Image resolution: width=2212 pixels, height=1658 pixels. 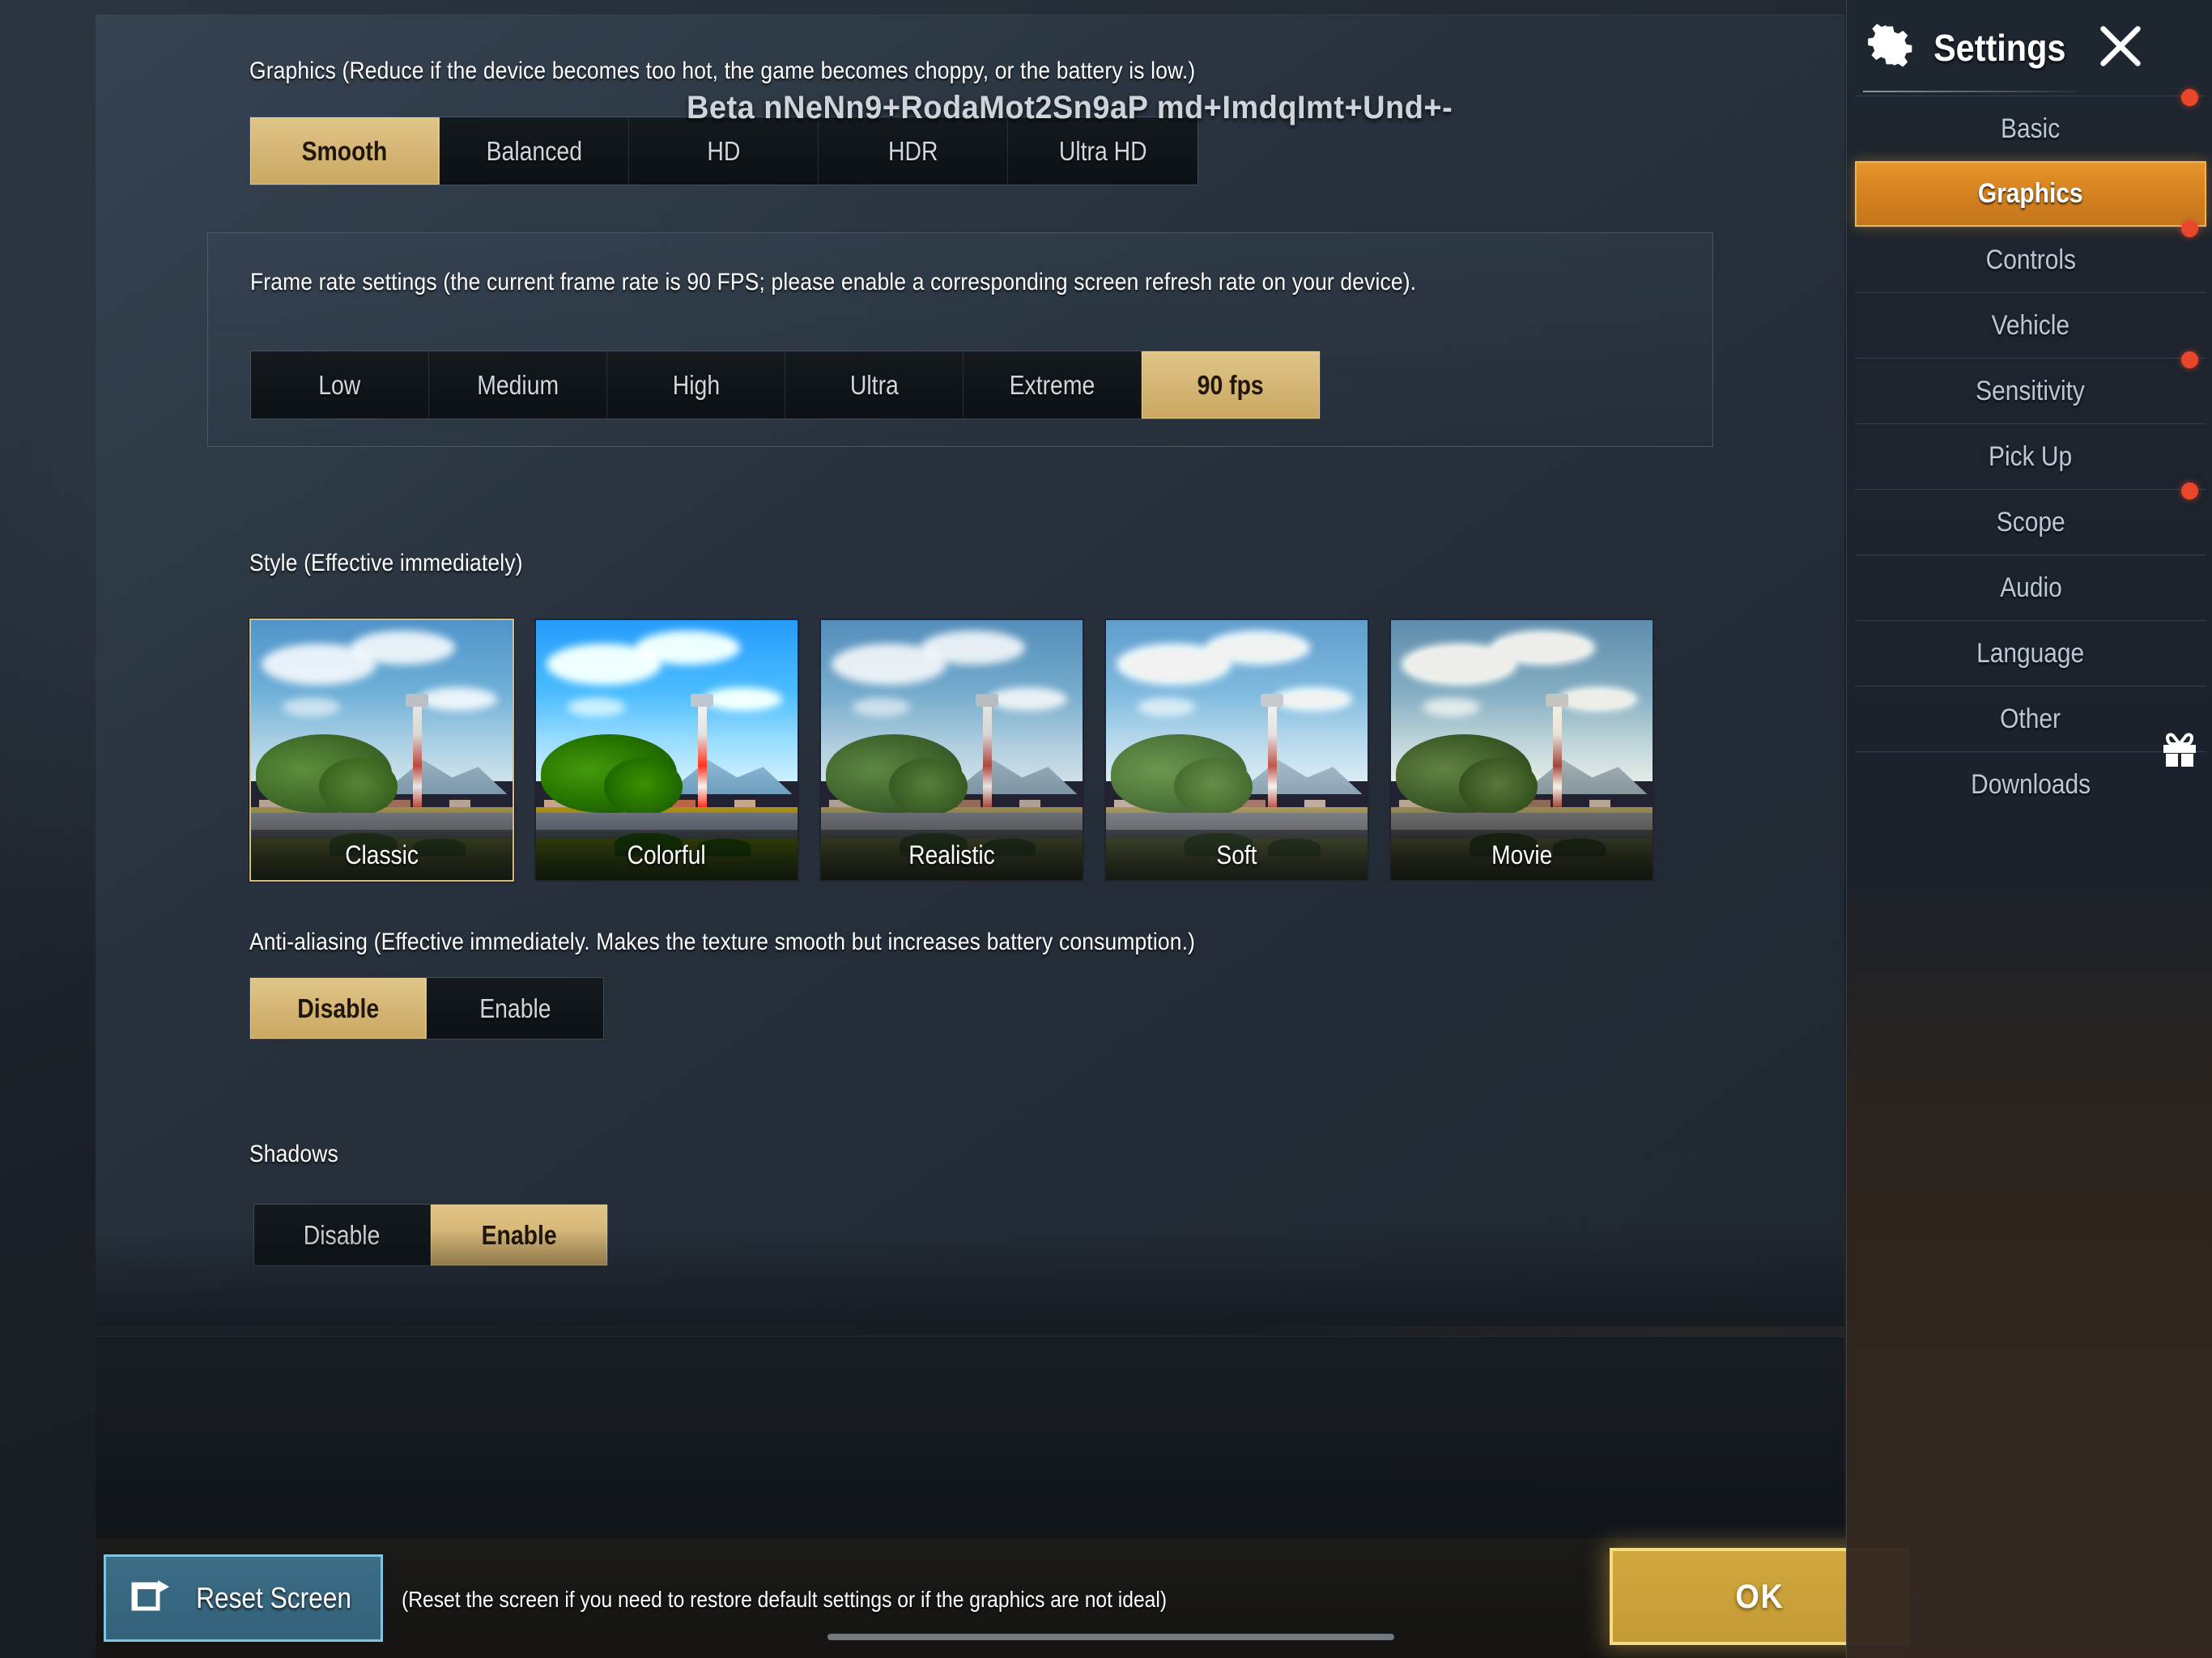 I want to click on sidebar-item-audio: Audio, so click(x=2031, y=587).